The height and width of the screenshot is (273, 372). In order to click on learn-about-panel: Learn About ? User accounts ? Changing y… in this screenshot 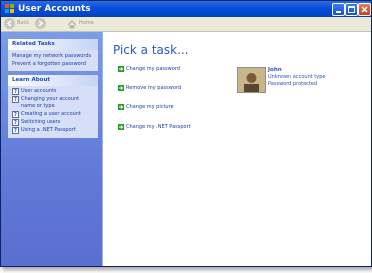, I will do `click(53, 106)`.